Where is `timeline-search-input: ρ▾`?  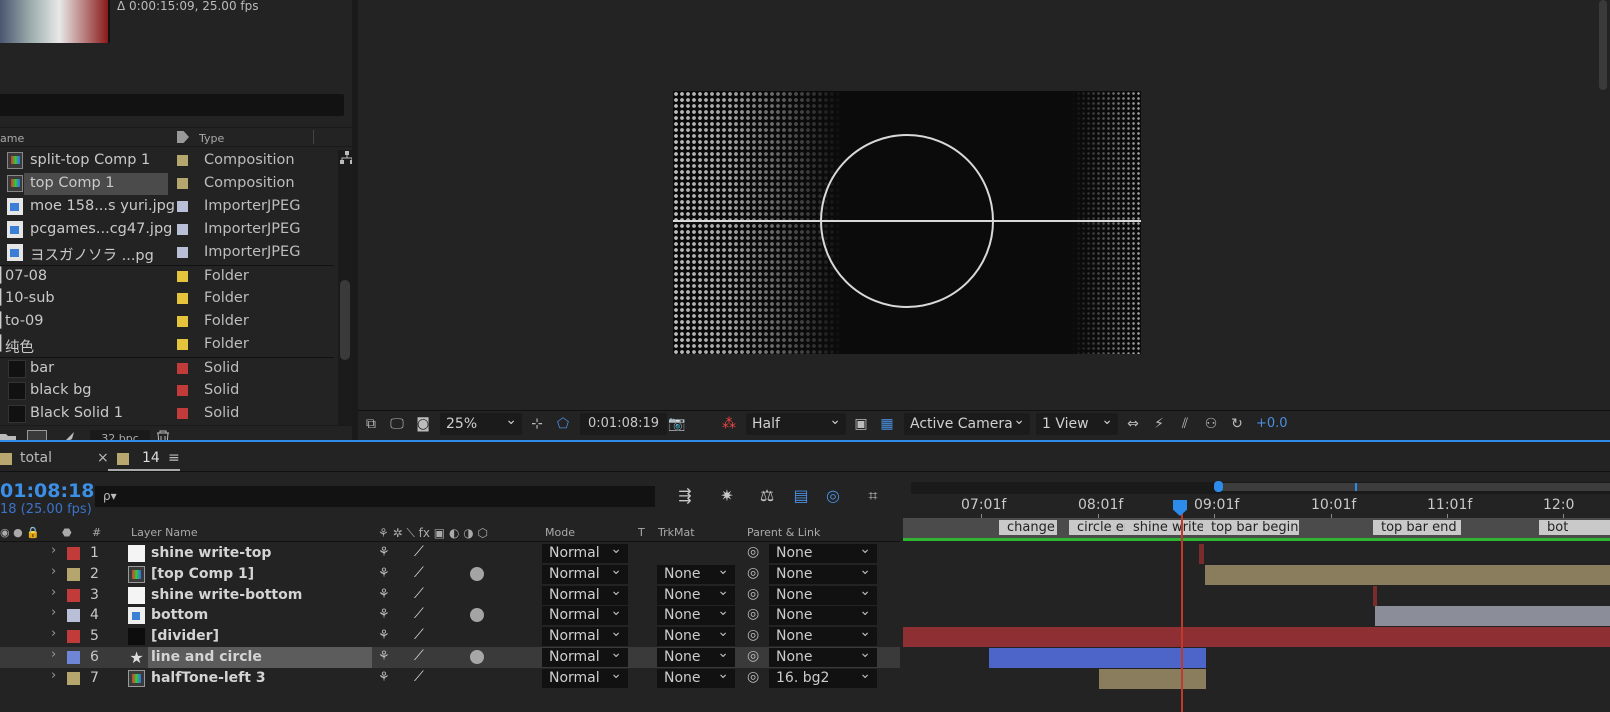
timeline-search-input: ρ▾ is located at coordinates (375, 496).